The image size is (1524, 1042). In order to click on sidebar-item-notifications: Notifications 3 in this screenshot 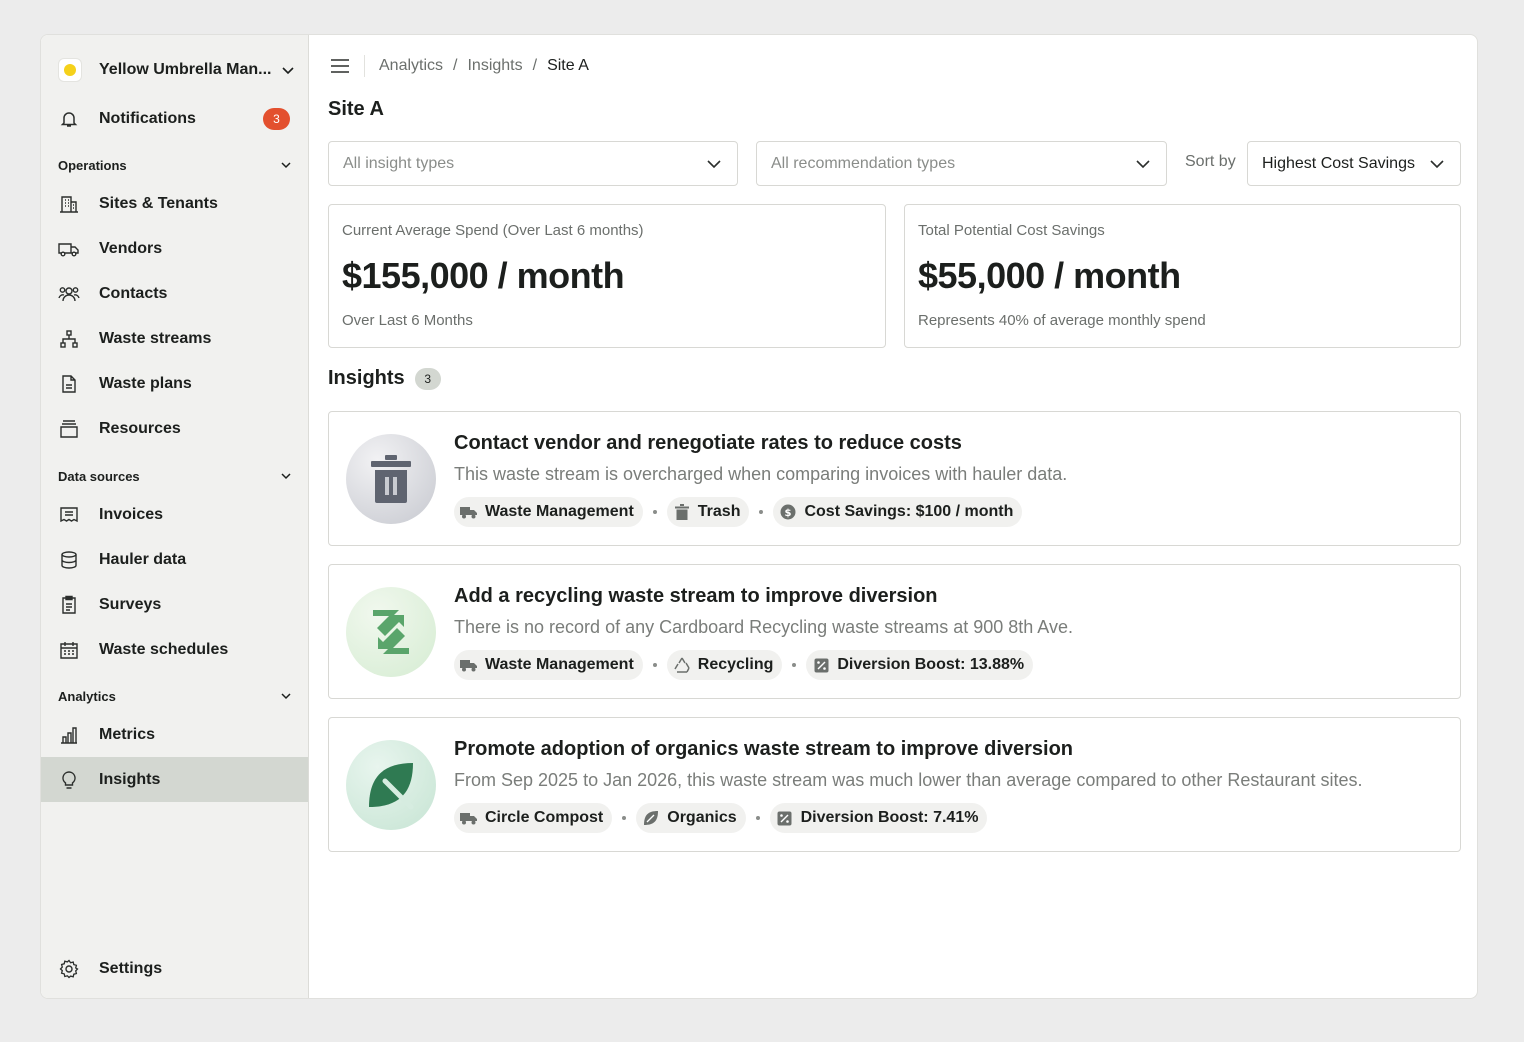, I will do `click(174, 118)`.